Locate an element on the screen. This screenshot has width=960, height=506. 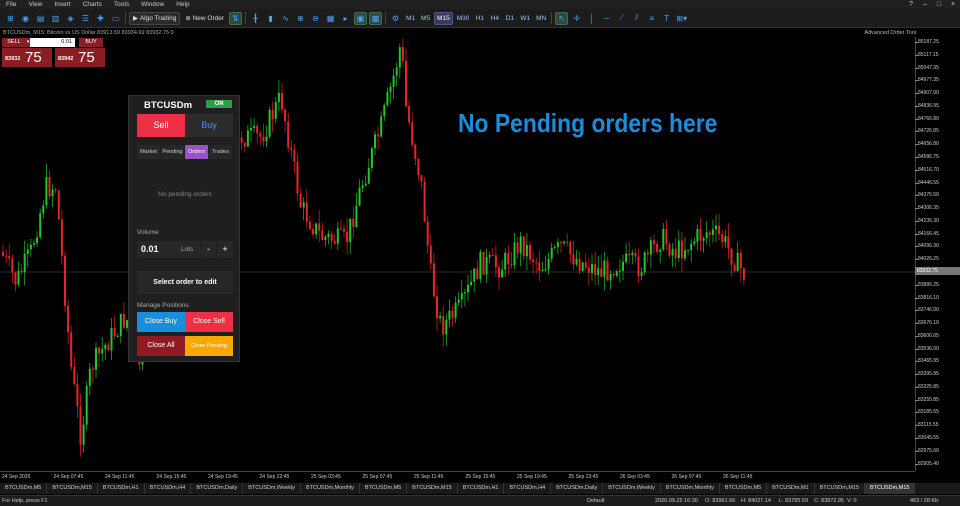
menu-help: Help is located at coordinates (182, 4).